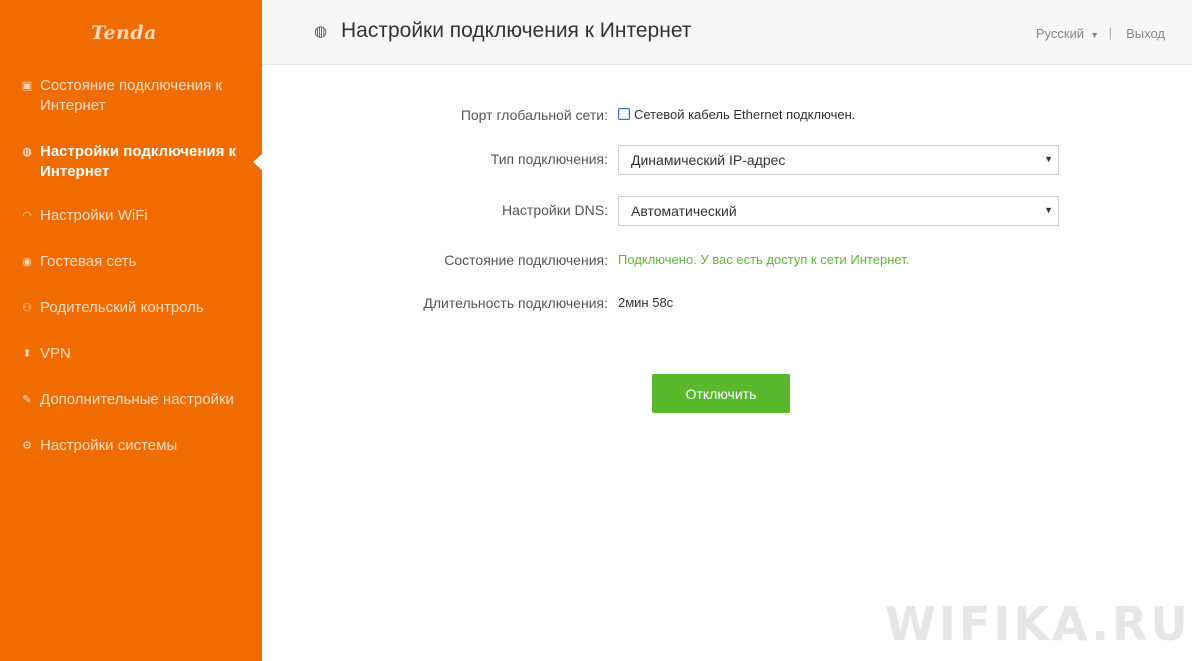 The height and width of the screenshot is (661, 1192). What do you see at coordinates (88, 261) in the screenshot?
I see `sidebar-item-label: Гостевая сеть` at bounding box center [88, 261].